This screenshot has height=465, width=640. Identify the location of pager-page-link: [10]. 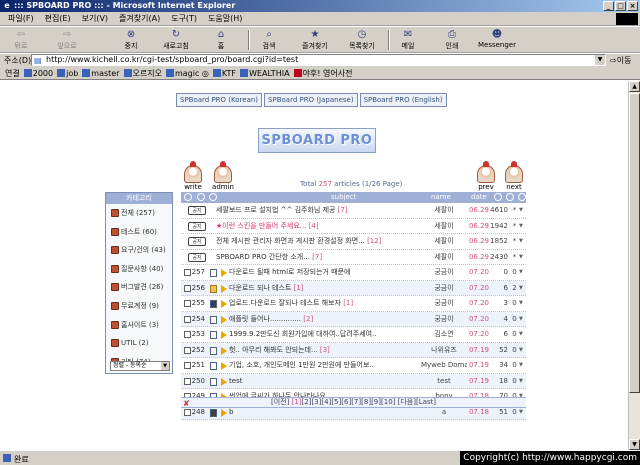
(388, 402).